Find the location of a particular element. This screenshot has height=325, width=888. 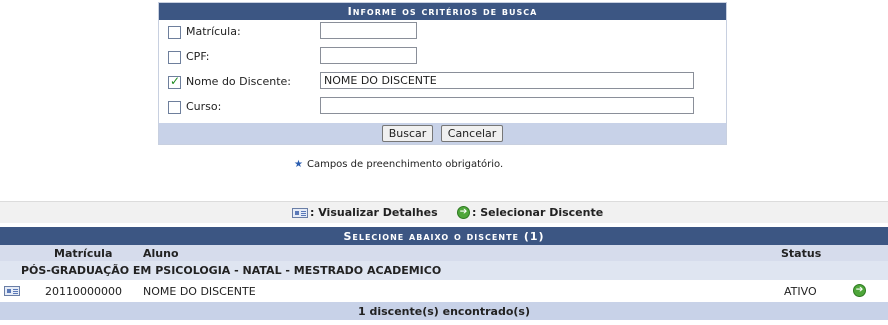

legend-select-student: ➔ : Selecionar Discente is located at coordinates (530, 212).